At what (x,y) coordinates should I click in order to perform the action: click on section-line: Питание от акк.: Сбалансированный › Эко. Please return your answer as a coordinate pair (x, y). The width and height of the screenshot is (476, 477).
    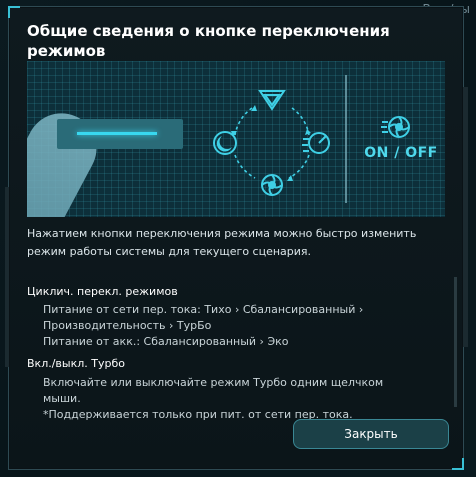
    Looking at the image, I should click on (166, 341).